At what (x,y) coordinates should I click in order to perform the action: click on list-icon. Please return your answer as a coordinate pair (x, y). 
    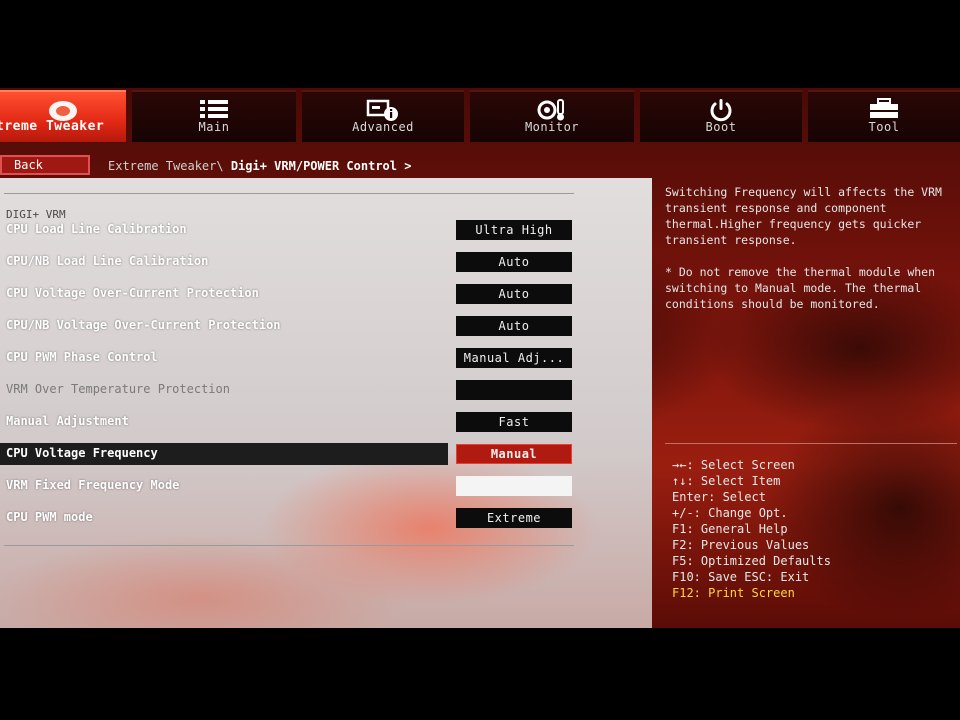
    Looking at the image, I should click on (214, 110).